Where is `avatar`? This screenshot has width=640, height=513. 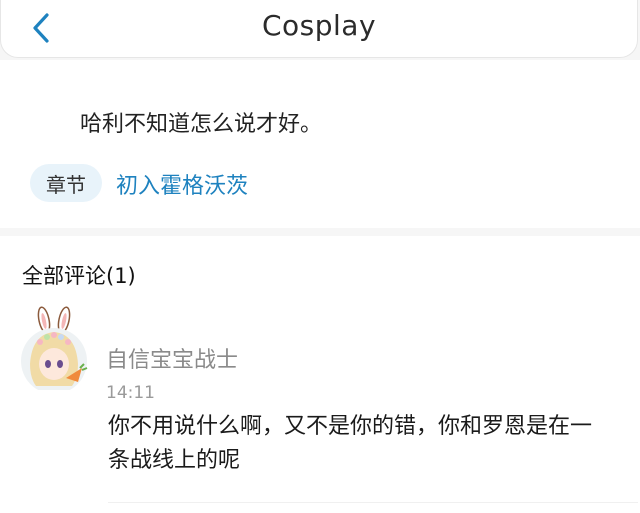 avatar is located at coordinates (54, 350).